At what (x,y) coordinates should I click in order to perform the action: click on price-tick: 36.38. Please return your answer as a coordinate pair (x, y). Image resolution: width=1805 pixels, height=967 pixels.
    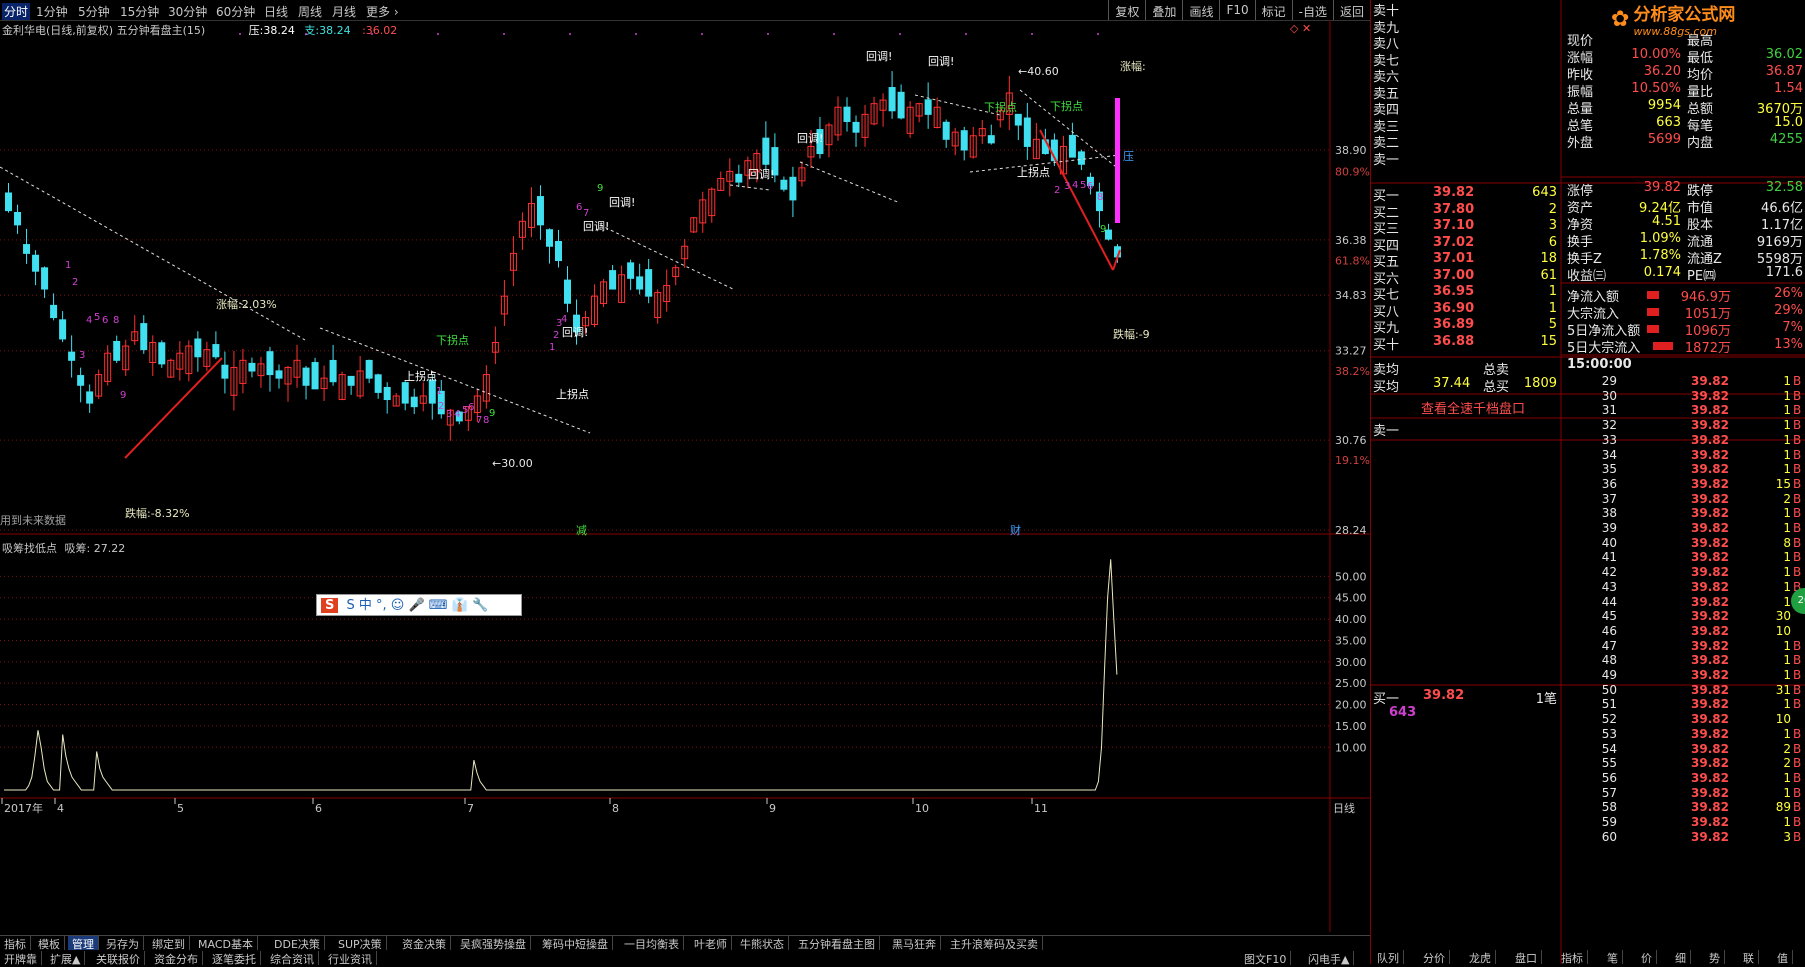
    Looking at the image, I should click on (1351, 240).